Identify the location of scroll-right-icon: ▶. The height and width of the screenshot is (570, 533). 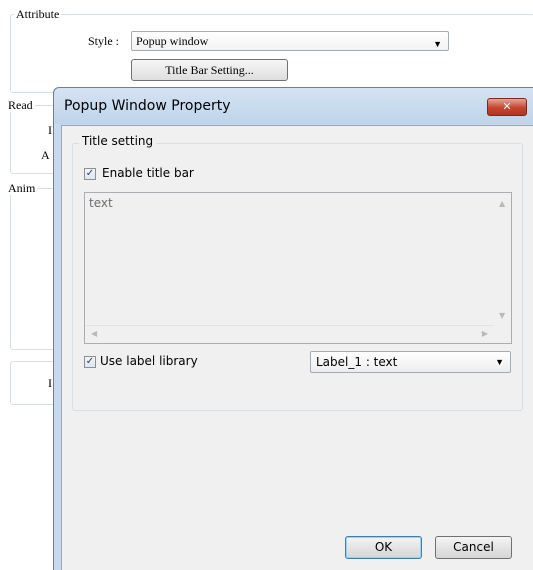
(485, 333).